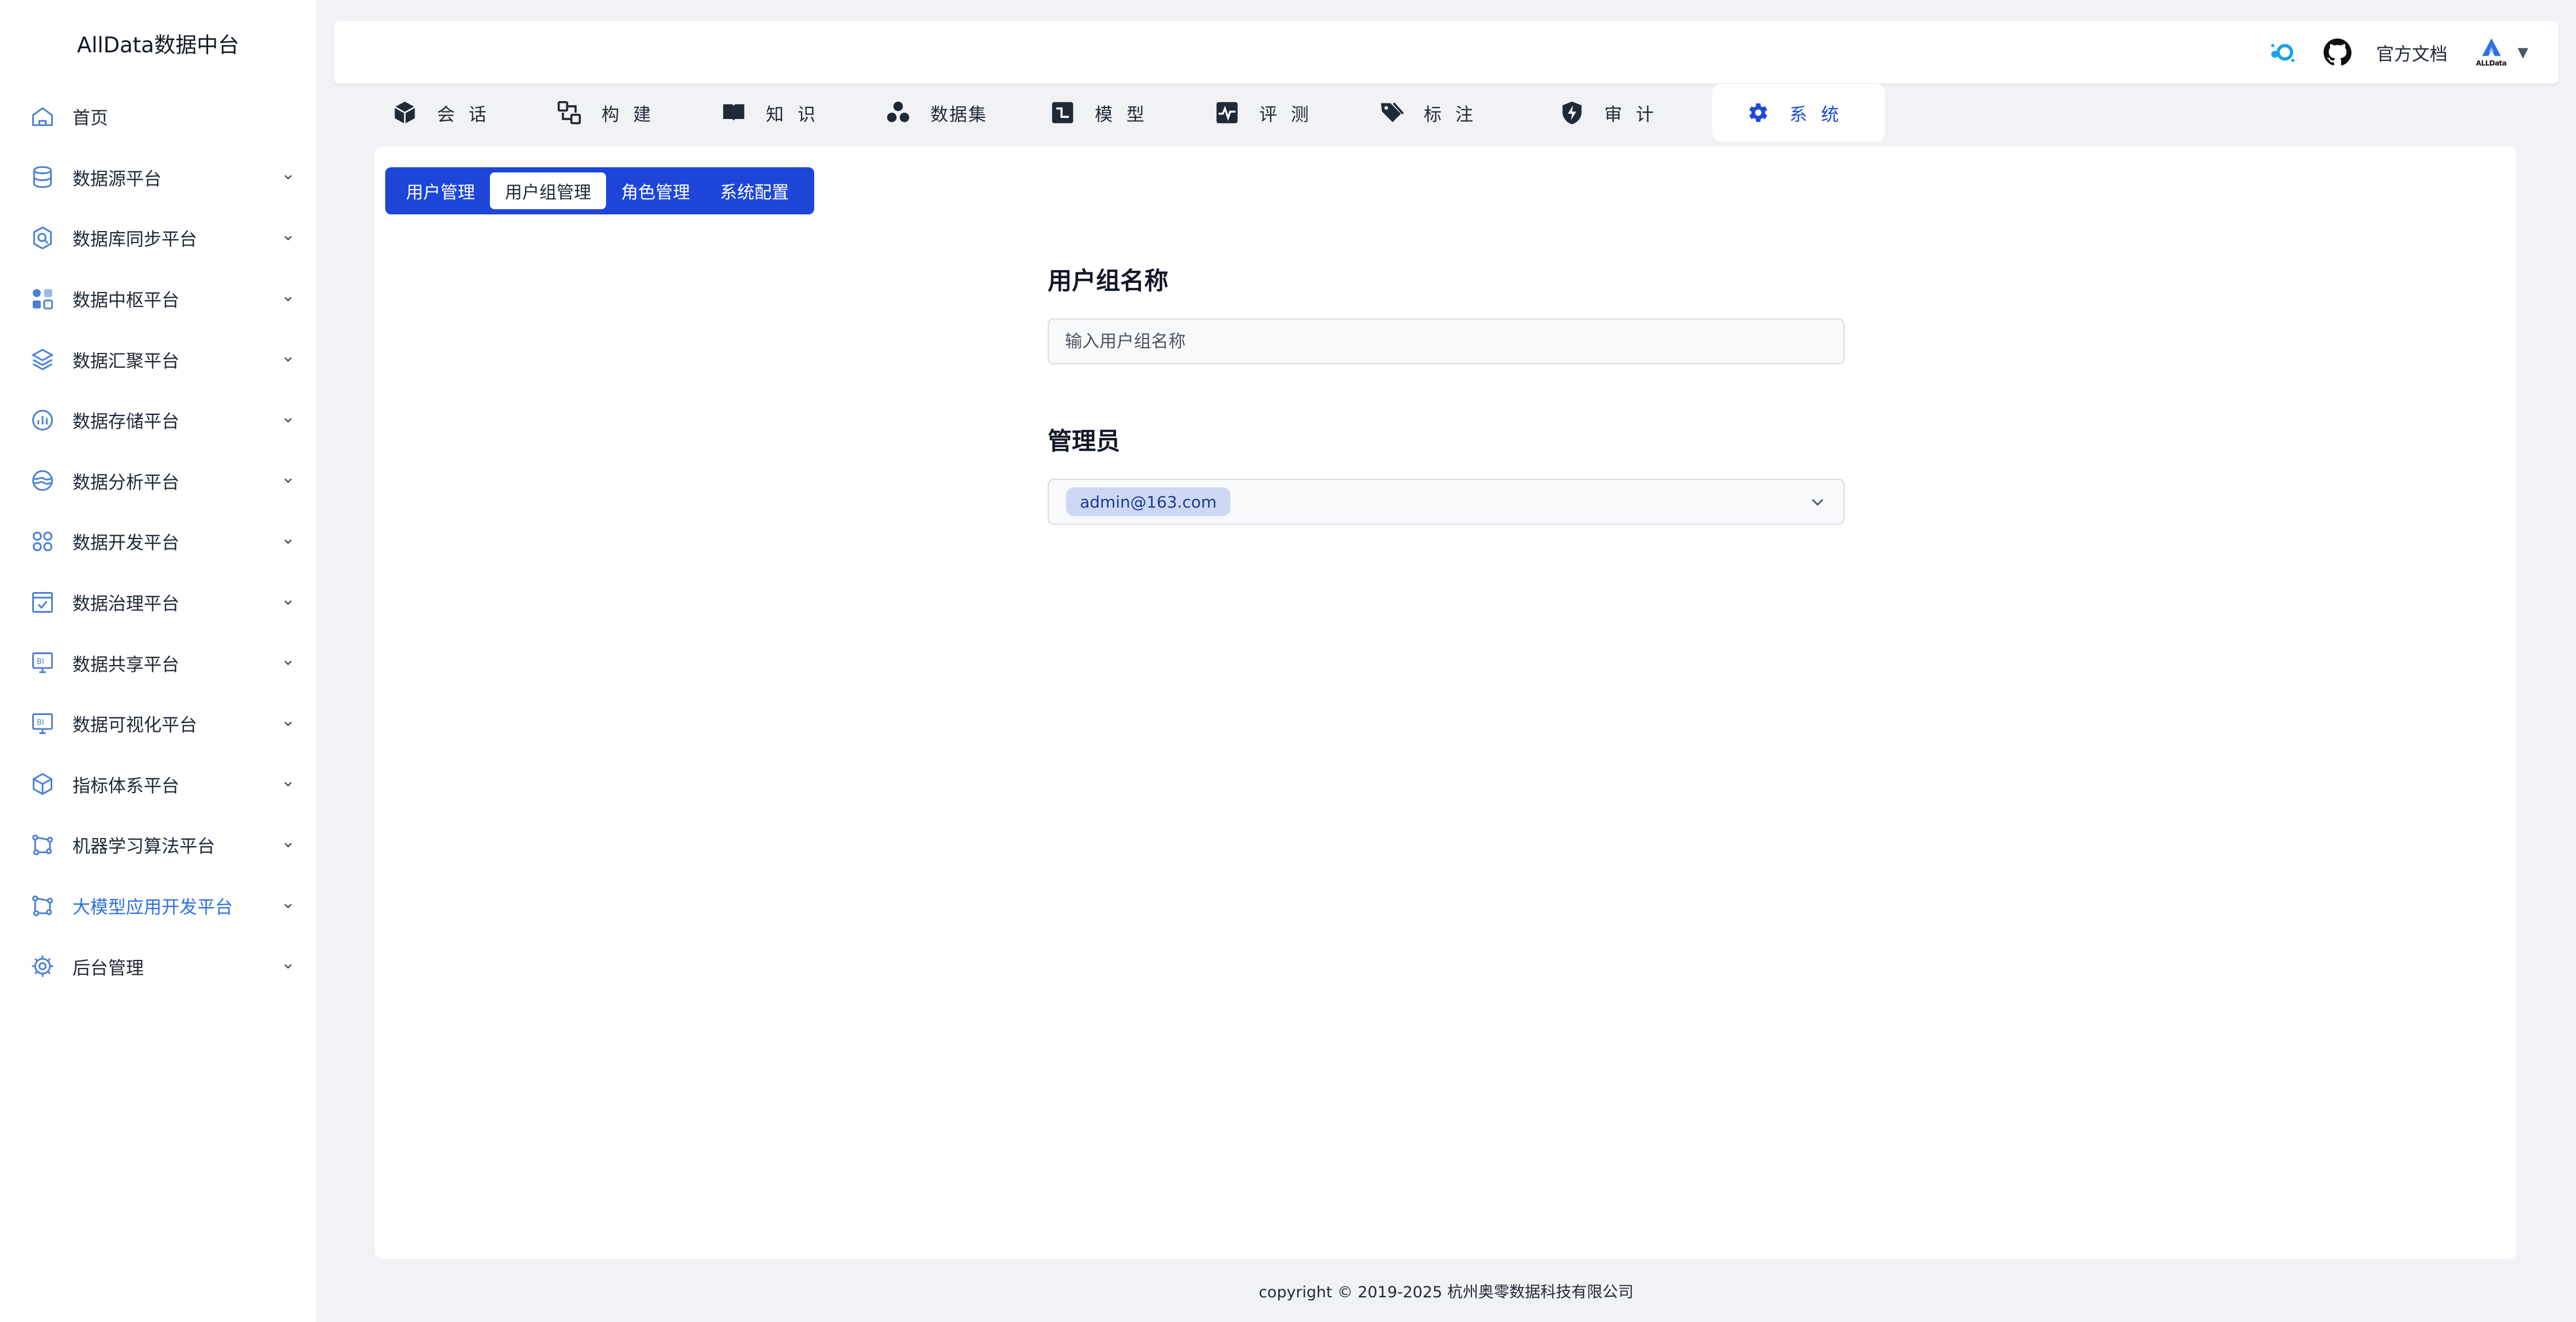  What do you see at coordinates (569, 113) in the screenshot?
I see `build-icon` at bounding box center [569, 113].